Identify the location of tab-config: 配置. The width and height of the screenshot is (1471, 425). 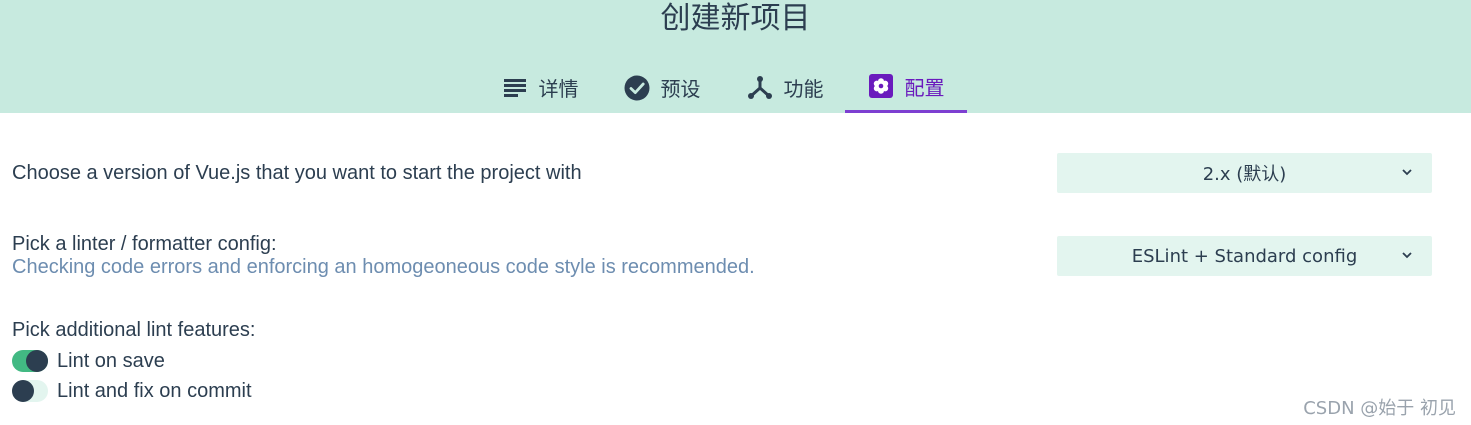
(906, 87).